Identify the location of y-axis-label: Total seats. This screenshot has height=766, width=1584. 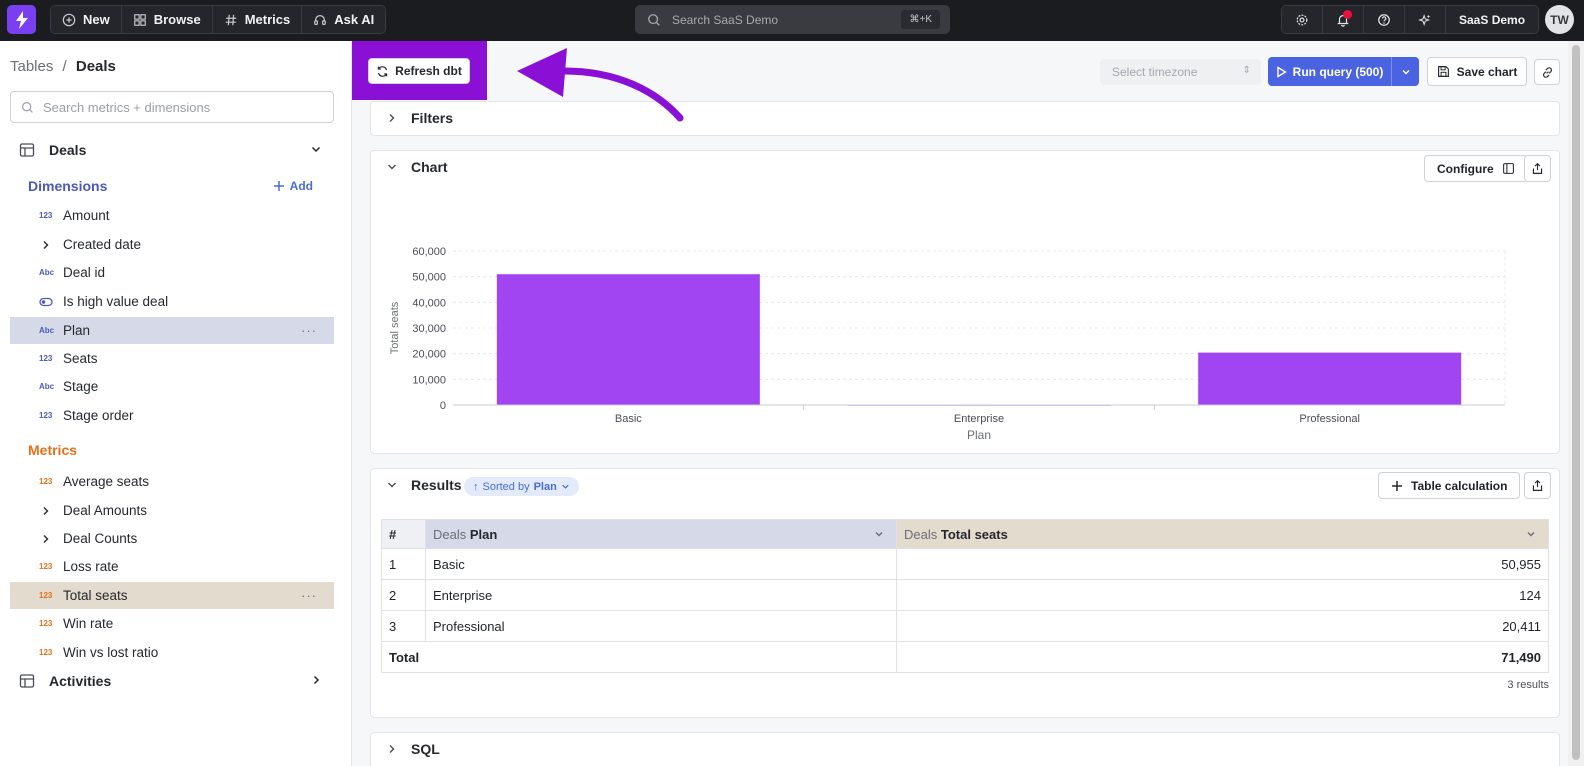
(395, 327).